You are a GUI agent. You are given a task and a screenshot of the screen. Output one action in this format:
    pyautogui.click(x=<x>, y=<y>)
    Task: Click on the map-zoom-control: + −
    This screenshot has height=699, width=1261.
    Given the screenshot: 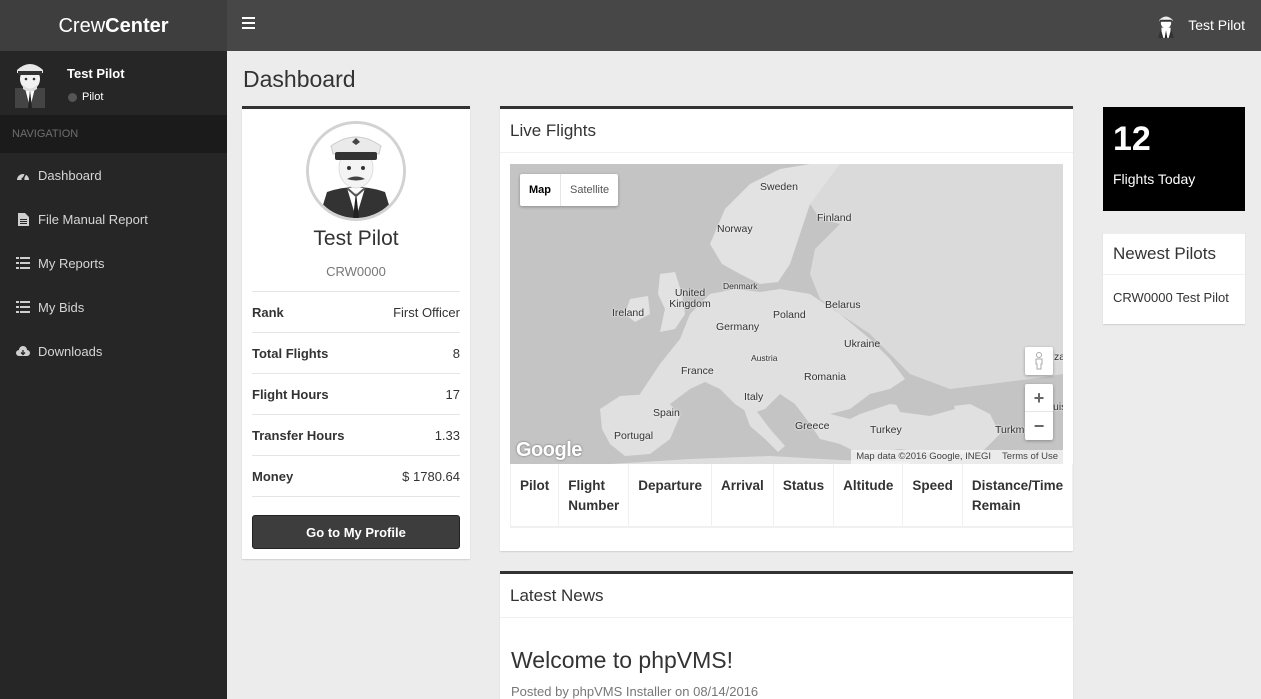 What is the action you would take?
    pyautogui.click(x=1039, y=412)
    